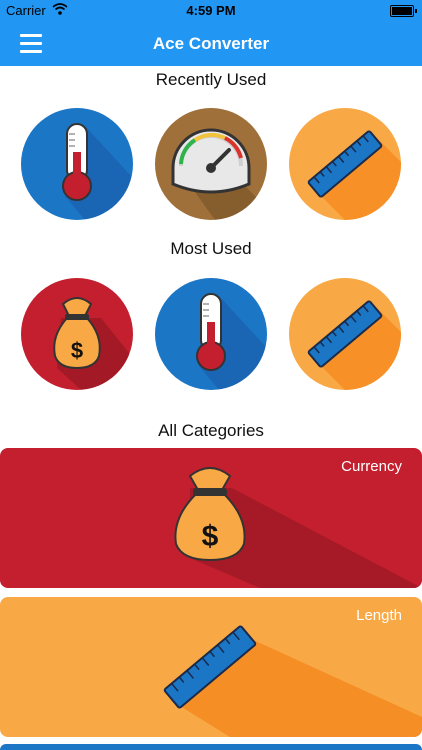 The image size is (422, 750). What do you see at coordinates (219, 174) in the screenshot?
I see `speedometer-icon` at bounding box center [219, 174].